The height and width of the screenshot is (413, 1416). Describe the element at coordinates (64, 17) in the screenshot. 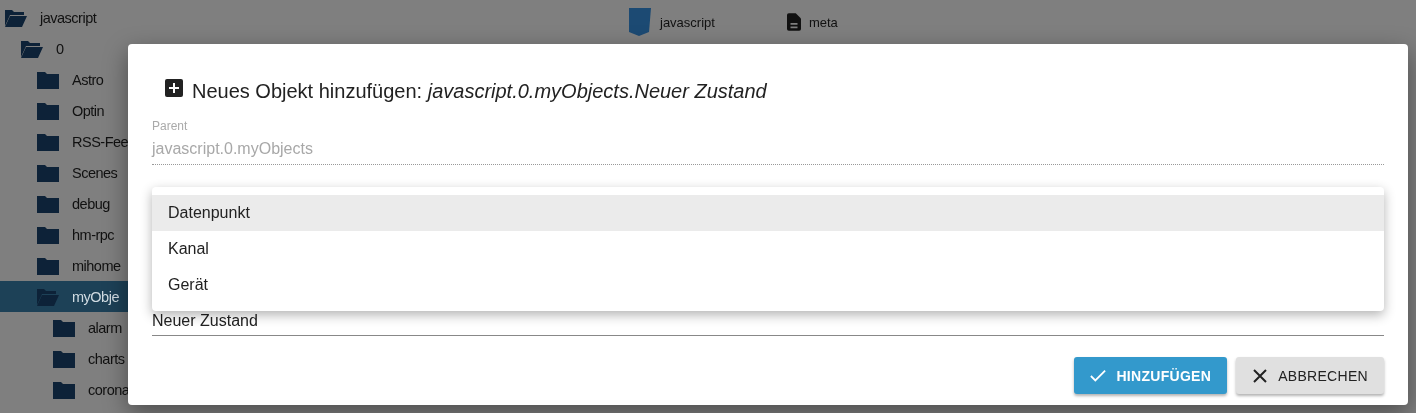

I see `tree-row: javascript` at that location.